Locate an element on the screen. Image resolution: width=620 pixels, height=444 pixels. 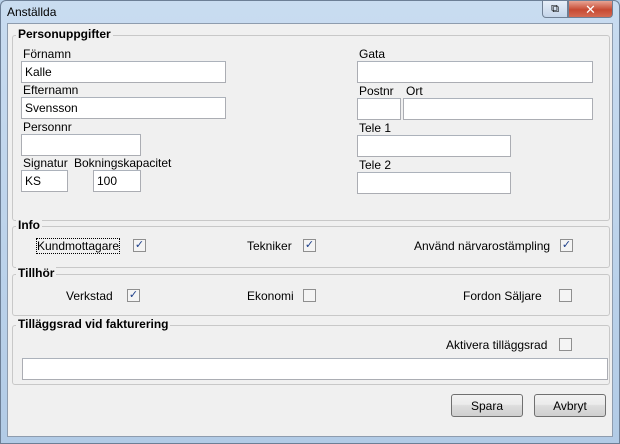
ekonomi-checkbox is located at coordinates (309, 295).